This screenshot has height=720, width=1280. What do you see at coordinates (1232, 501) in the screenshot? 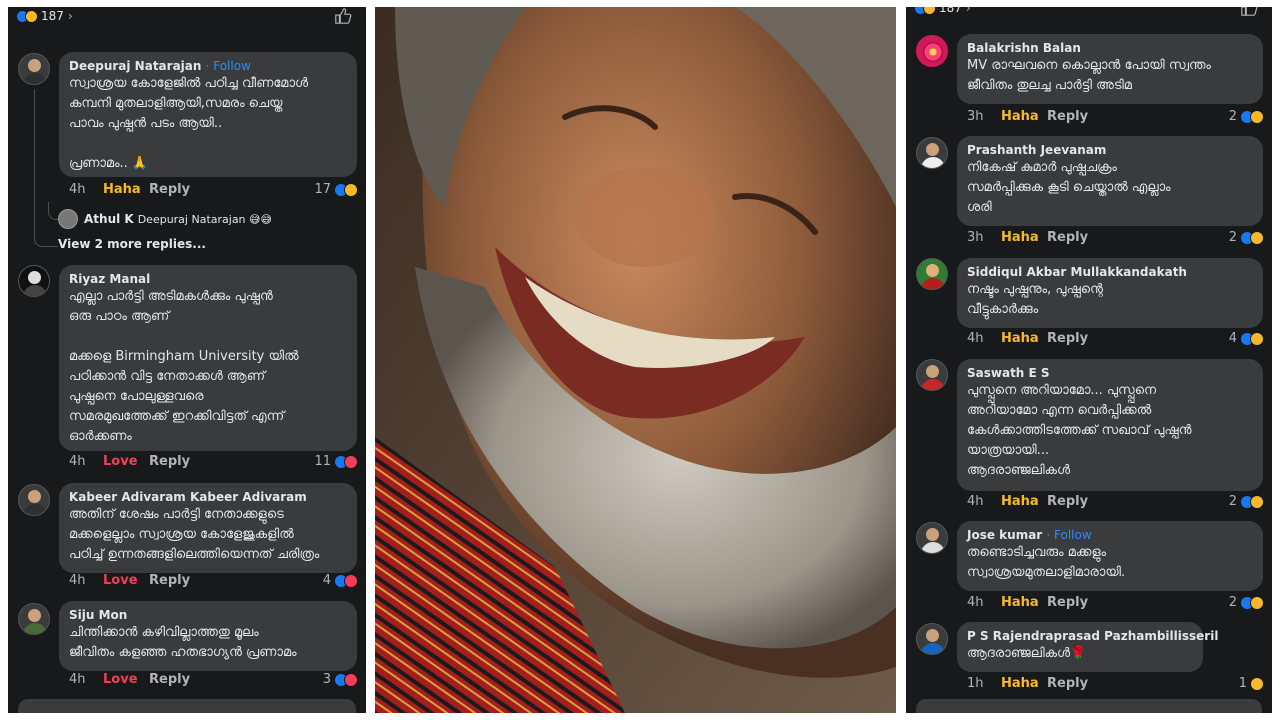
I see `reaction-count: 2` at bounding box center [1232, 501].